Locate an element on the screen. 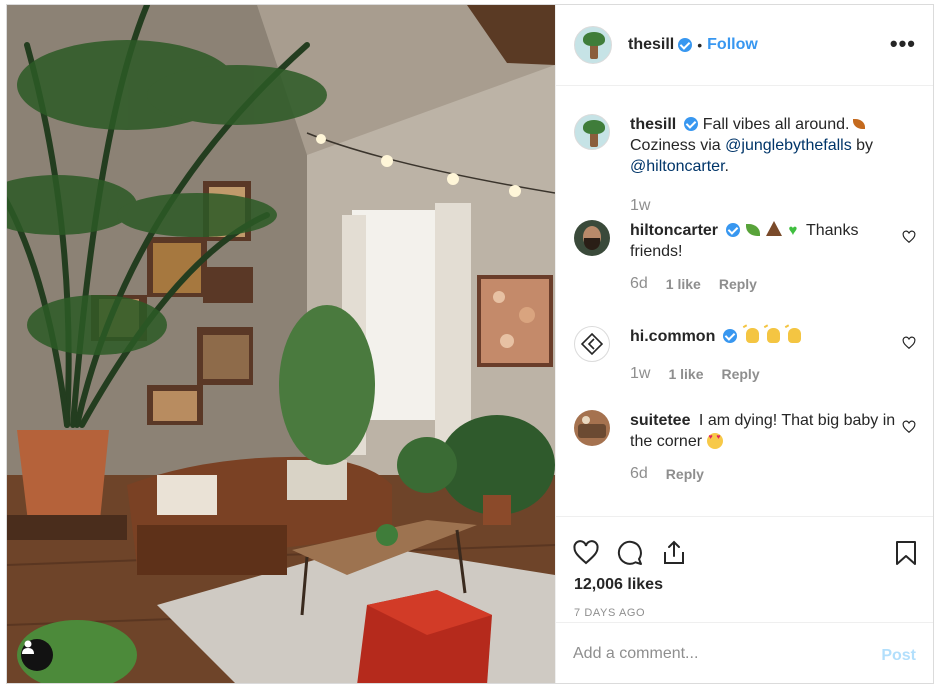  comment-meta: 1w 1 like Reply is located at coordinates (773, 374).